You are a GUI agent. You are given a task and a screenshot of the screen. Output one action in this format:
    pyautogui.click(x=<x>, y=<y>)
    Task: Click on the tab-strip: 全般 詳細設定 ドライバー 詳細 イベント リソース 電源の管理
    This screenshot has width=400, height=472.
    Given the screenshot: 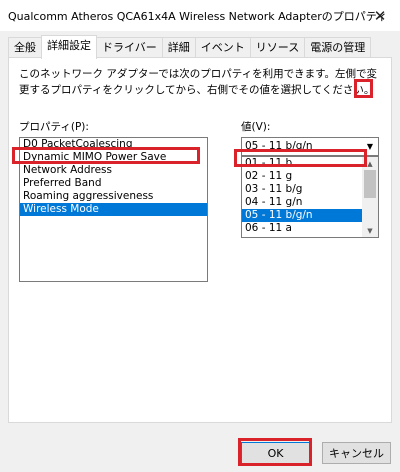 What is the action you would take?
    pyautogui.click(x=190, y=47)
    